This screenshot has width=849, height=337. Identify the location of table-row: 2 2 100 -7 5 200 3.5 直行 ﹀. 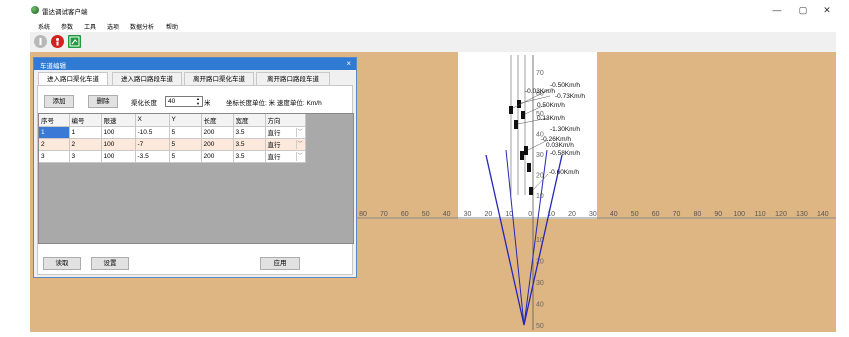
(172, 144).